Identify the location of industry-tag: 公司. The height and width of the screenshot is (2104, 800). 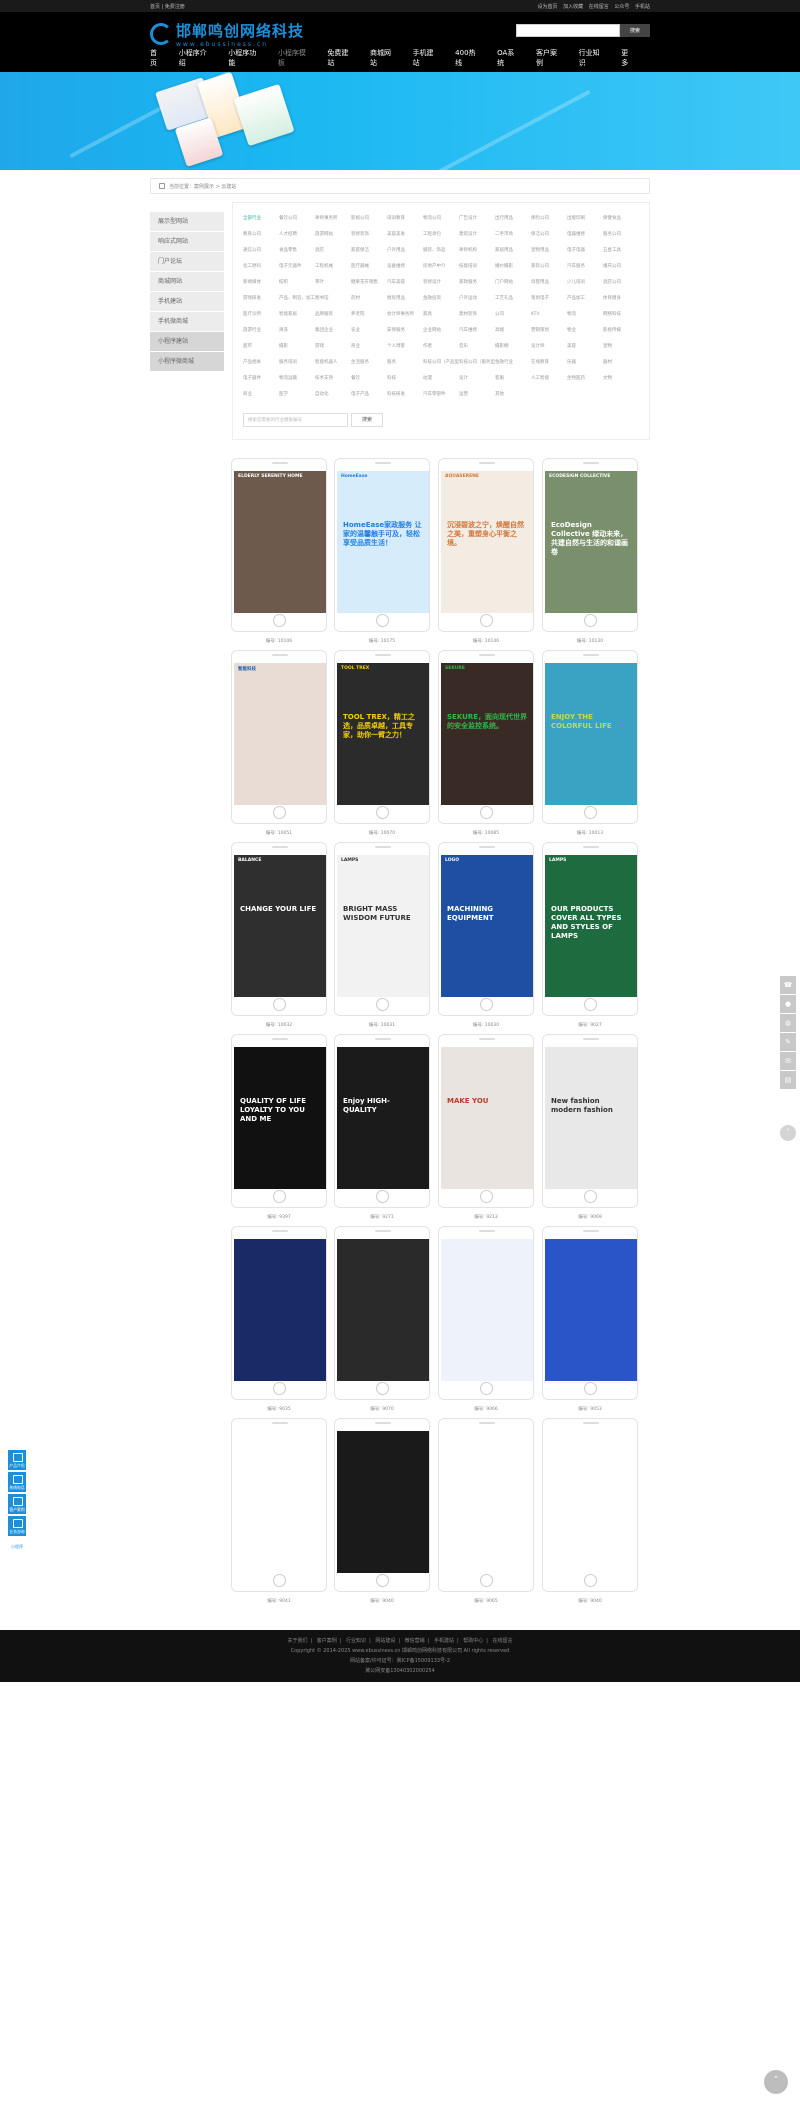
(513, 315).